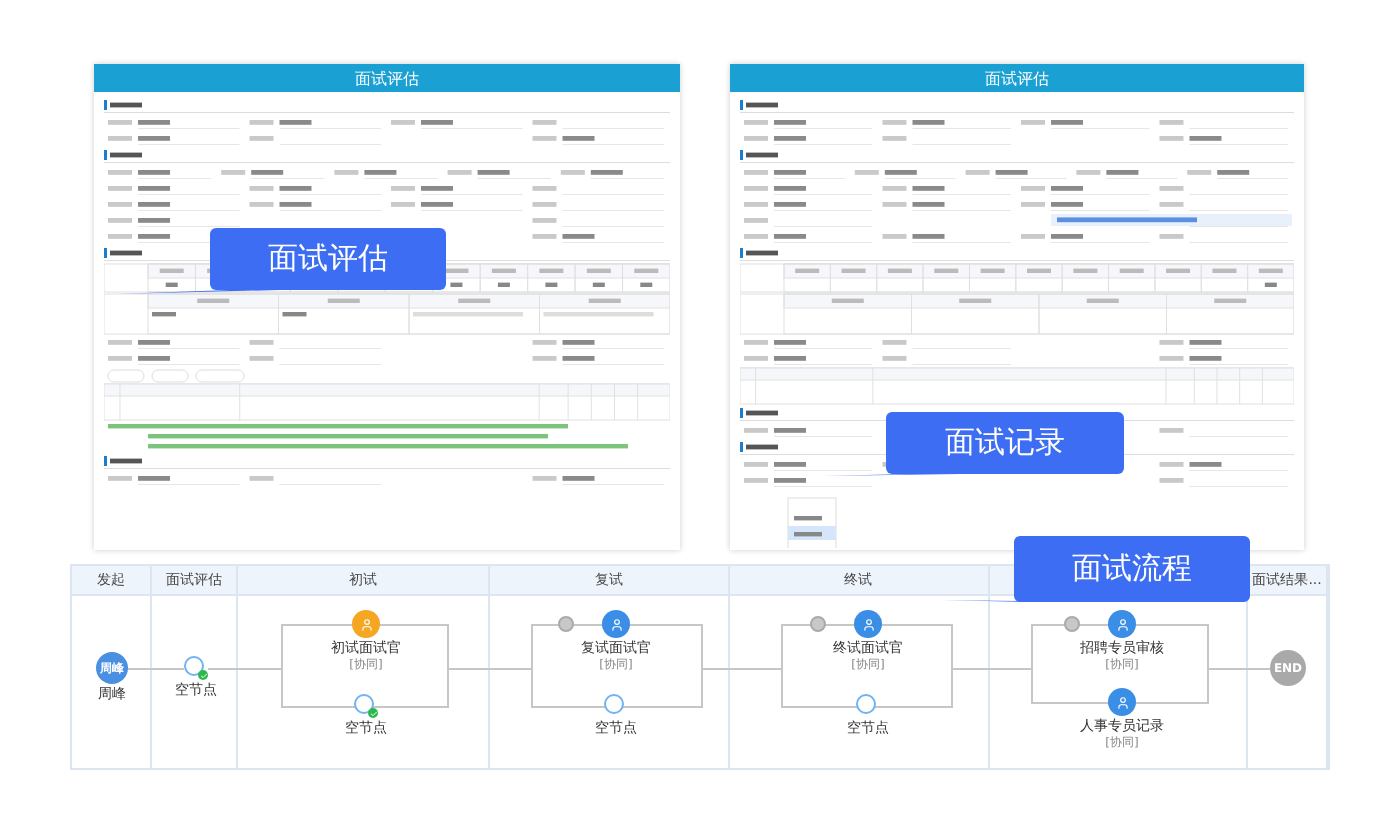  I want to click on callout-label: 面试评估, so click(328, 259).